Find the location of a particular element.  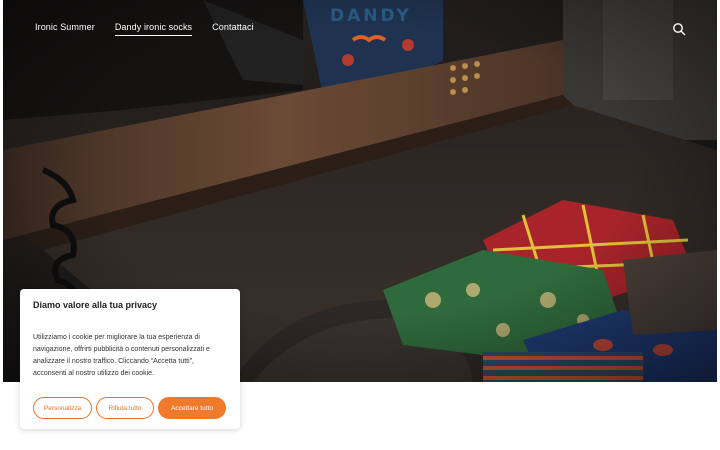

customize-button: Personalizza is located at coordinates (62, 408).